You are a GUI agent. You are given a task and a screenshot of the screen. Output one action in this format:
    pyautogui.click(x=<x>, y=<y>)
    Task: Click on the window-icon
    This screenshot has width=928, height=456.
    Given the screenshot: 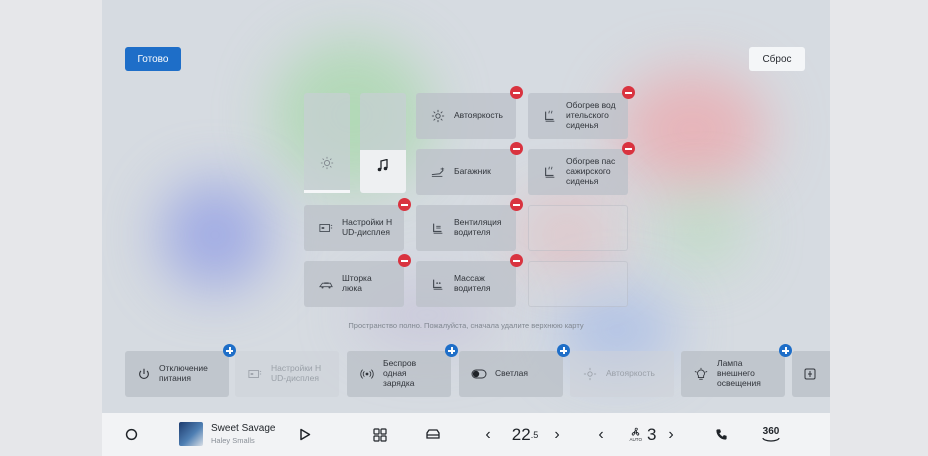 What is the action you would take?
    pyautogui.click(x=810, y=374)
    